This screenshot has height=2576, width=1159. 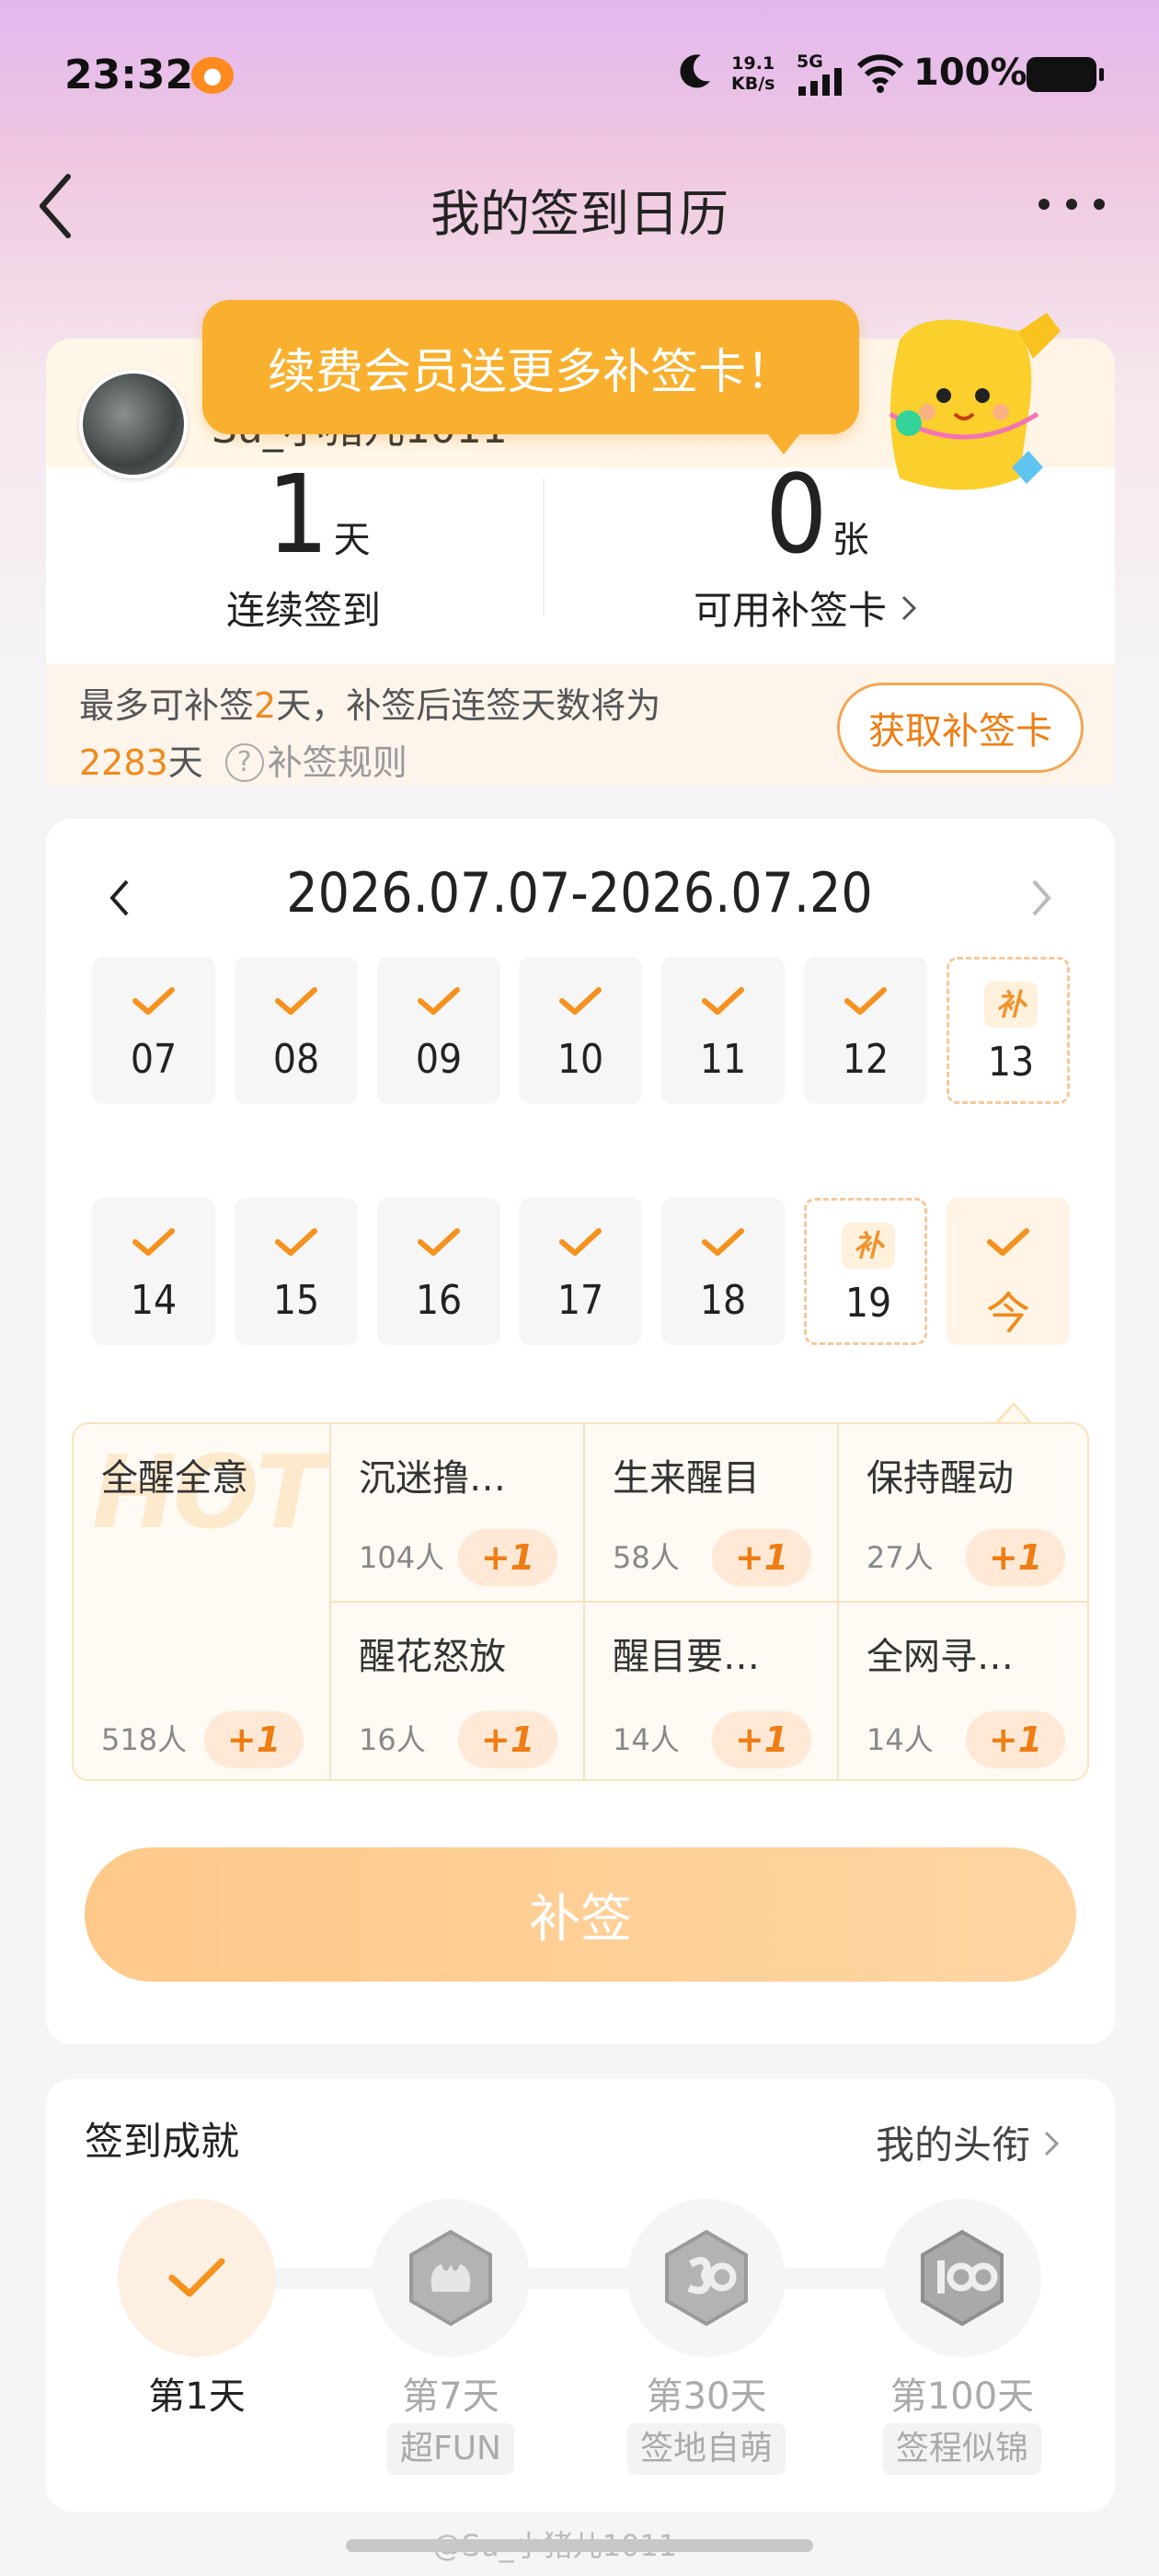 I want to click on day-number: 今, so click(x=1007, y=1314).